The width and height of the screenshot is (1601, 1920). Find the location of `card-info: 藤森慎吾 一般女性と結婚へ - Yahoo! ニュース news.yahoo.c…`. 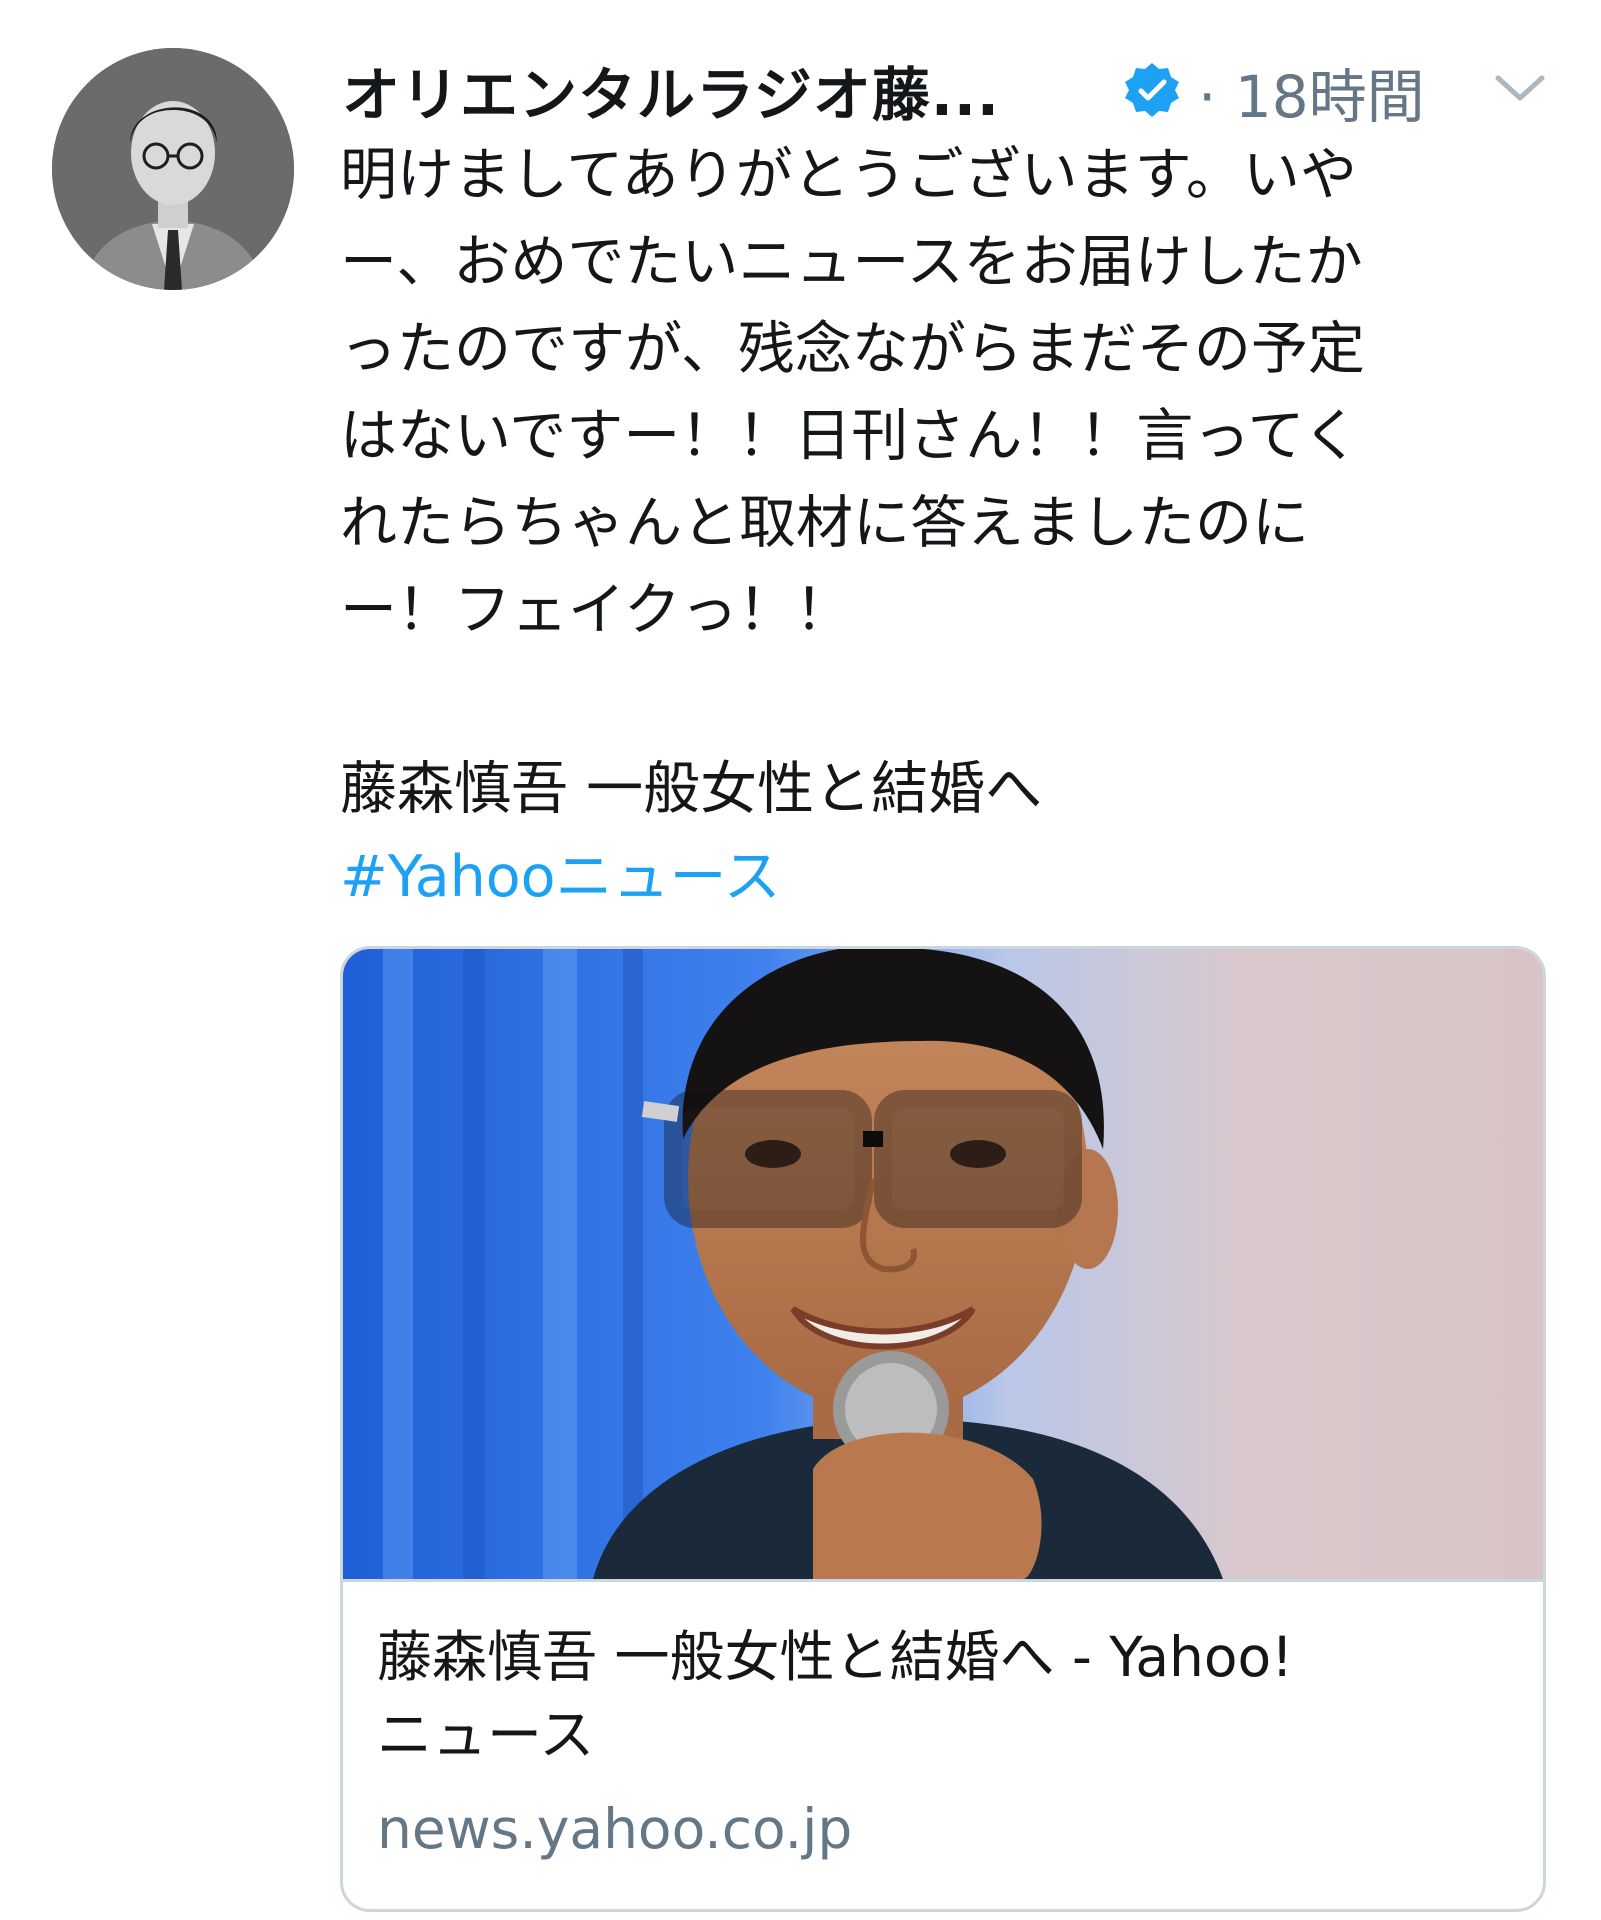

card-info: 藤森慎吾 一般女性と結婚へ - Yahoo! ニュース news.yahoo.c… is located at coordinates (943, 1744).